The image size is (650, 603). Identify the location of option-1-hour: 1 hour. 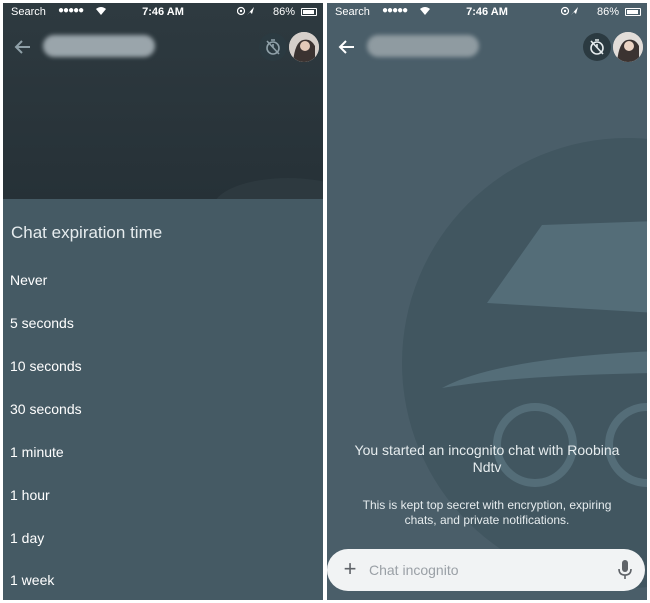
(160, 495).